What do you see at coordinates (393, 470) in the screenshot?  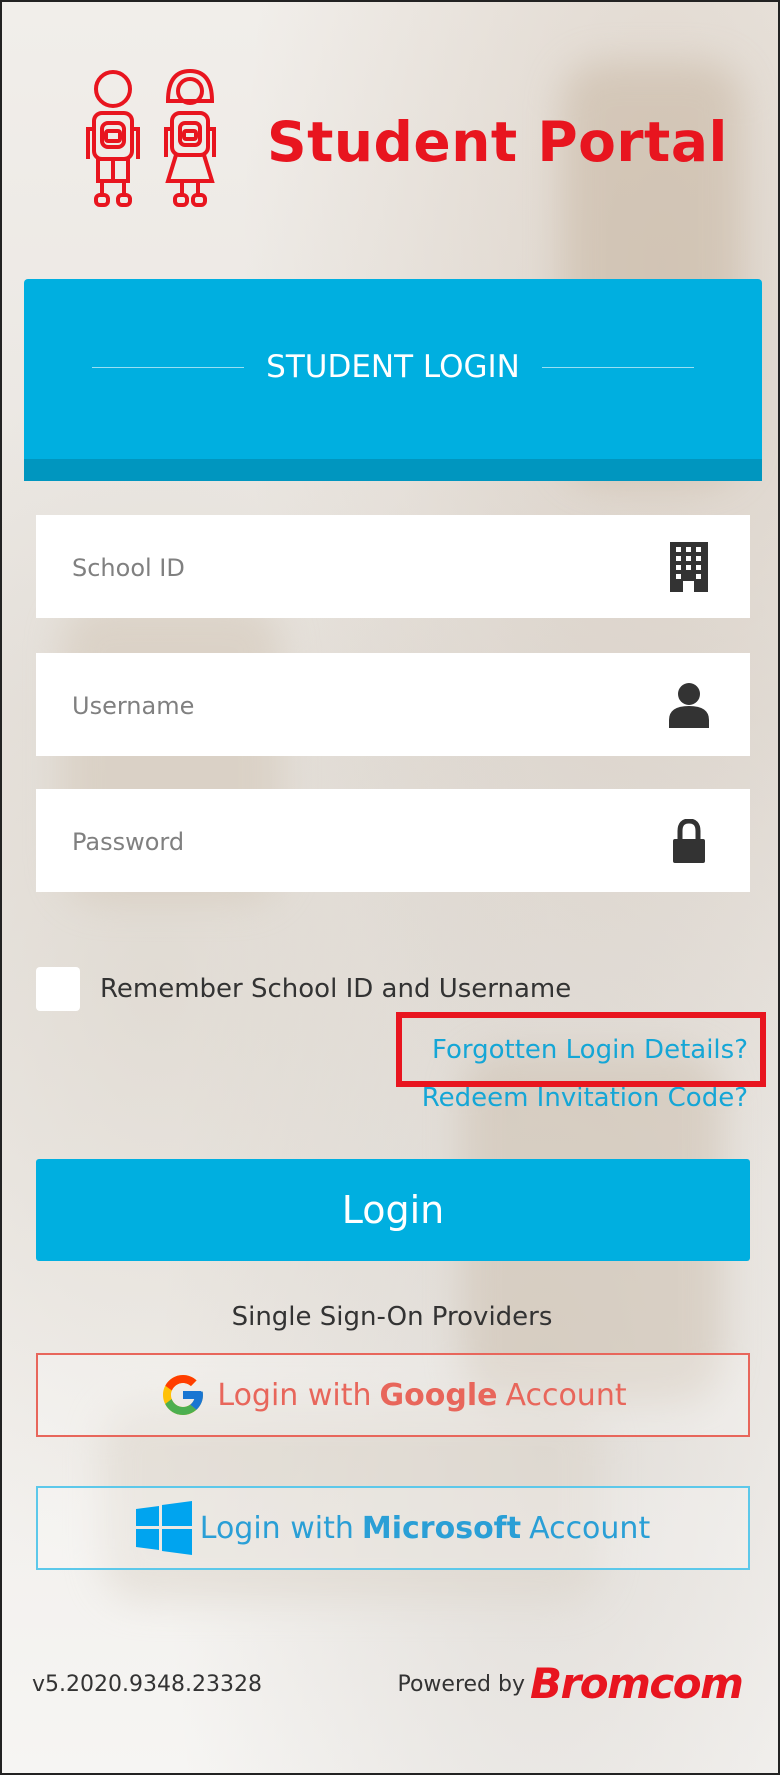 I see `header-bottom-bar` at bounding box center [393, 470].